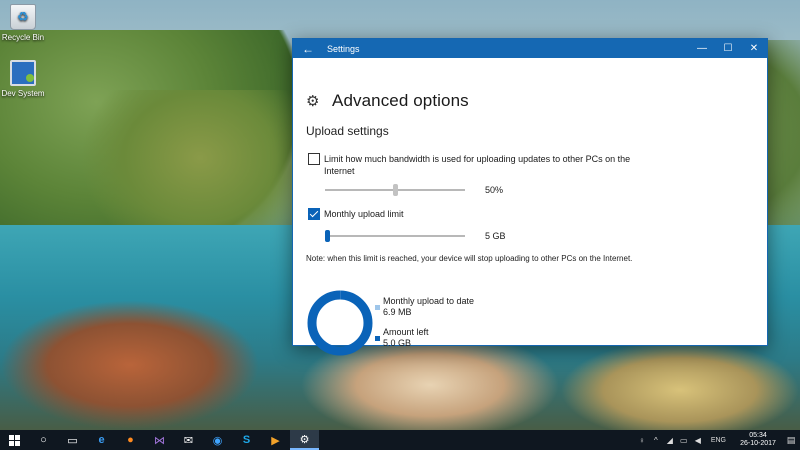 Image resolution: width=800 pixels, height=450 pixels. I want to click on media-player-icon: ▶, so click(275, 440).